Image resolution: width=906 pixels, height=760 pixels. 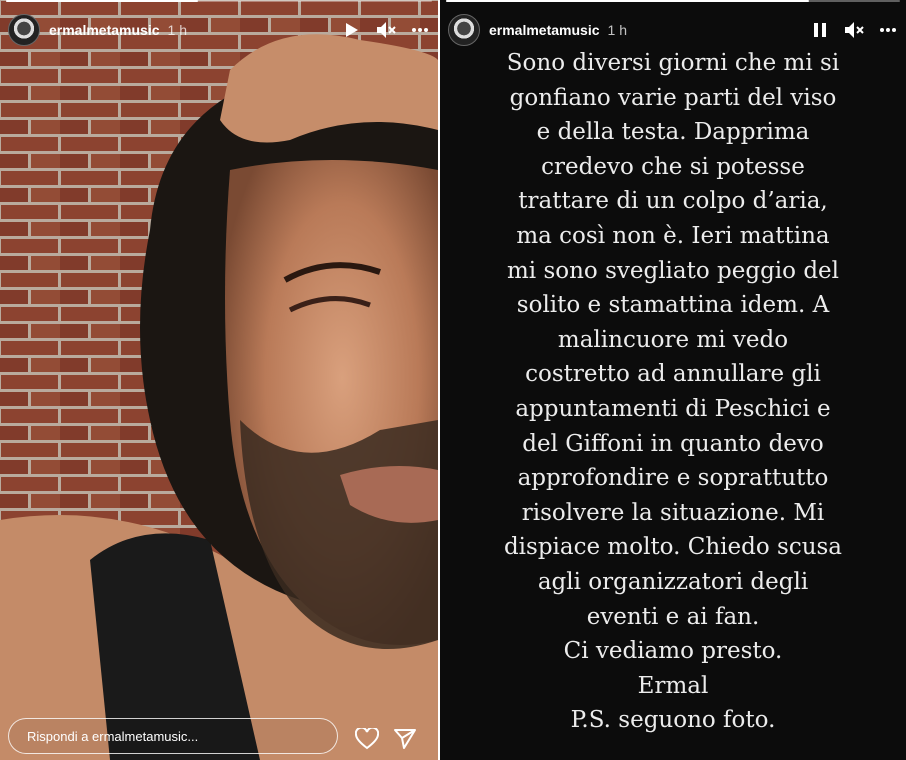 I want to click on story-text-line: del Giffoni in quanto devo, so click(x=673, y=443).